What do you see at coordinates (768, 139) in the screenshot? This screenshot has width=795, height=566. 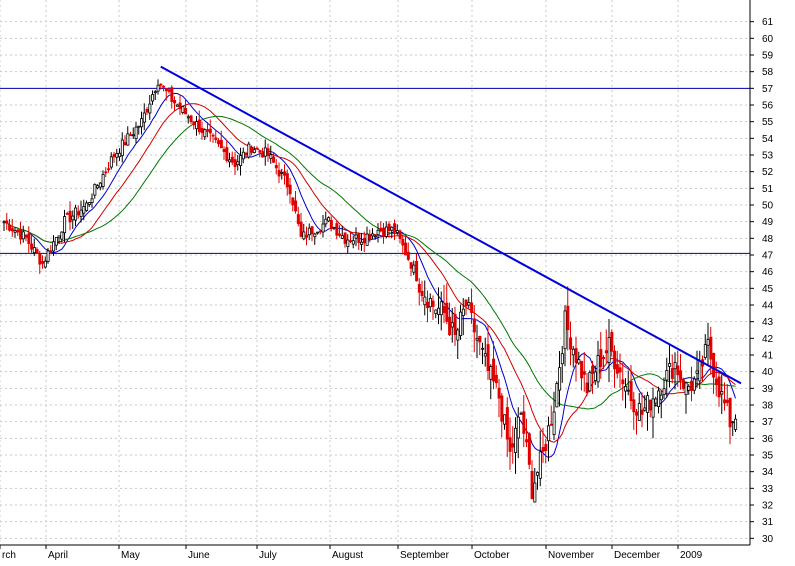 I see `y-tick-label: 54` at bounding box center [768, 139].